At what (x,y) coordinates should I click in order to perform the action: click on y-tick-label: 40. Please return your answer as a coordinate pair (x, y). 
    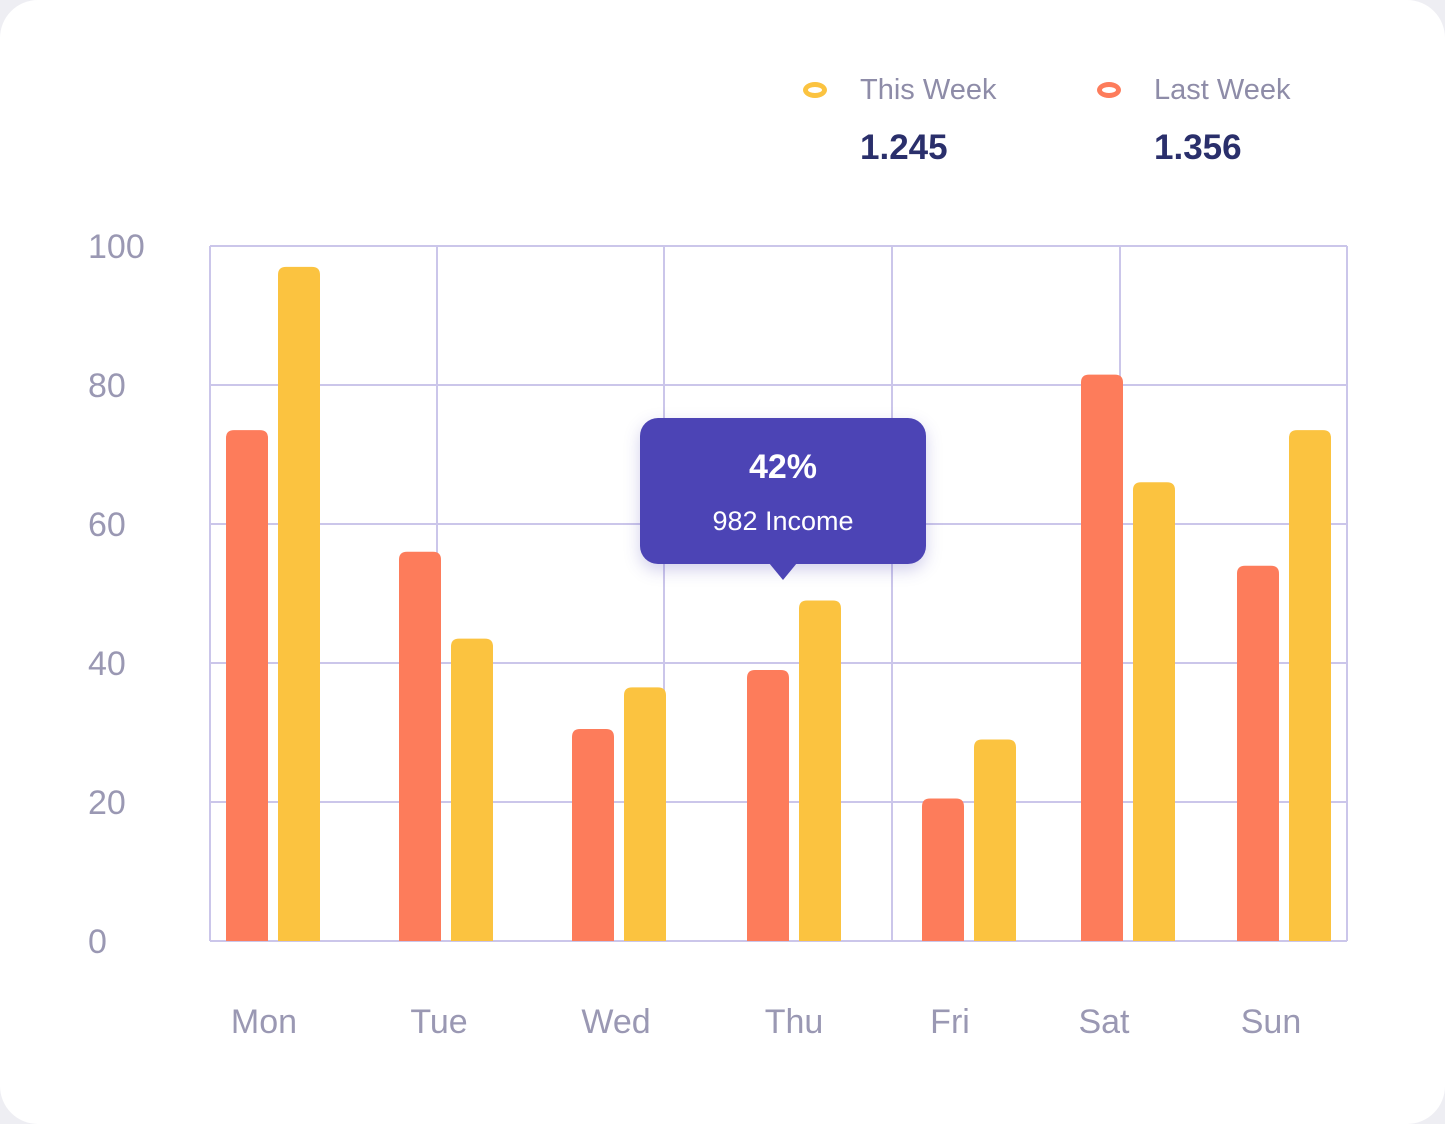
    Looking at the image, I should click on (107, 664).